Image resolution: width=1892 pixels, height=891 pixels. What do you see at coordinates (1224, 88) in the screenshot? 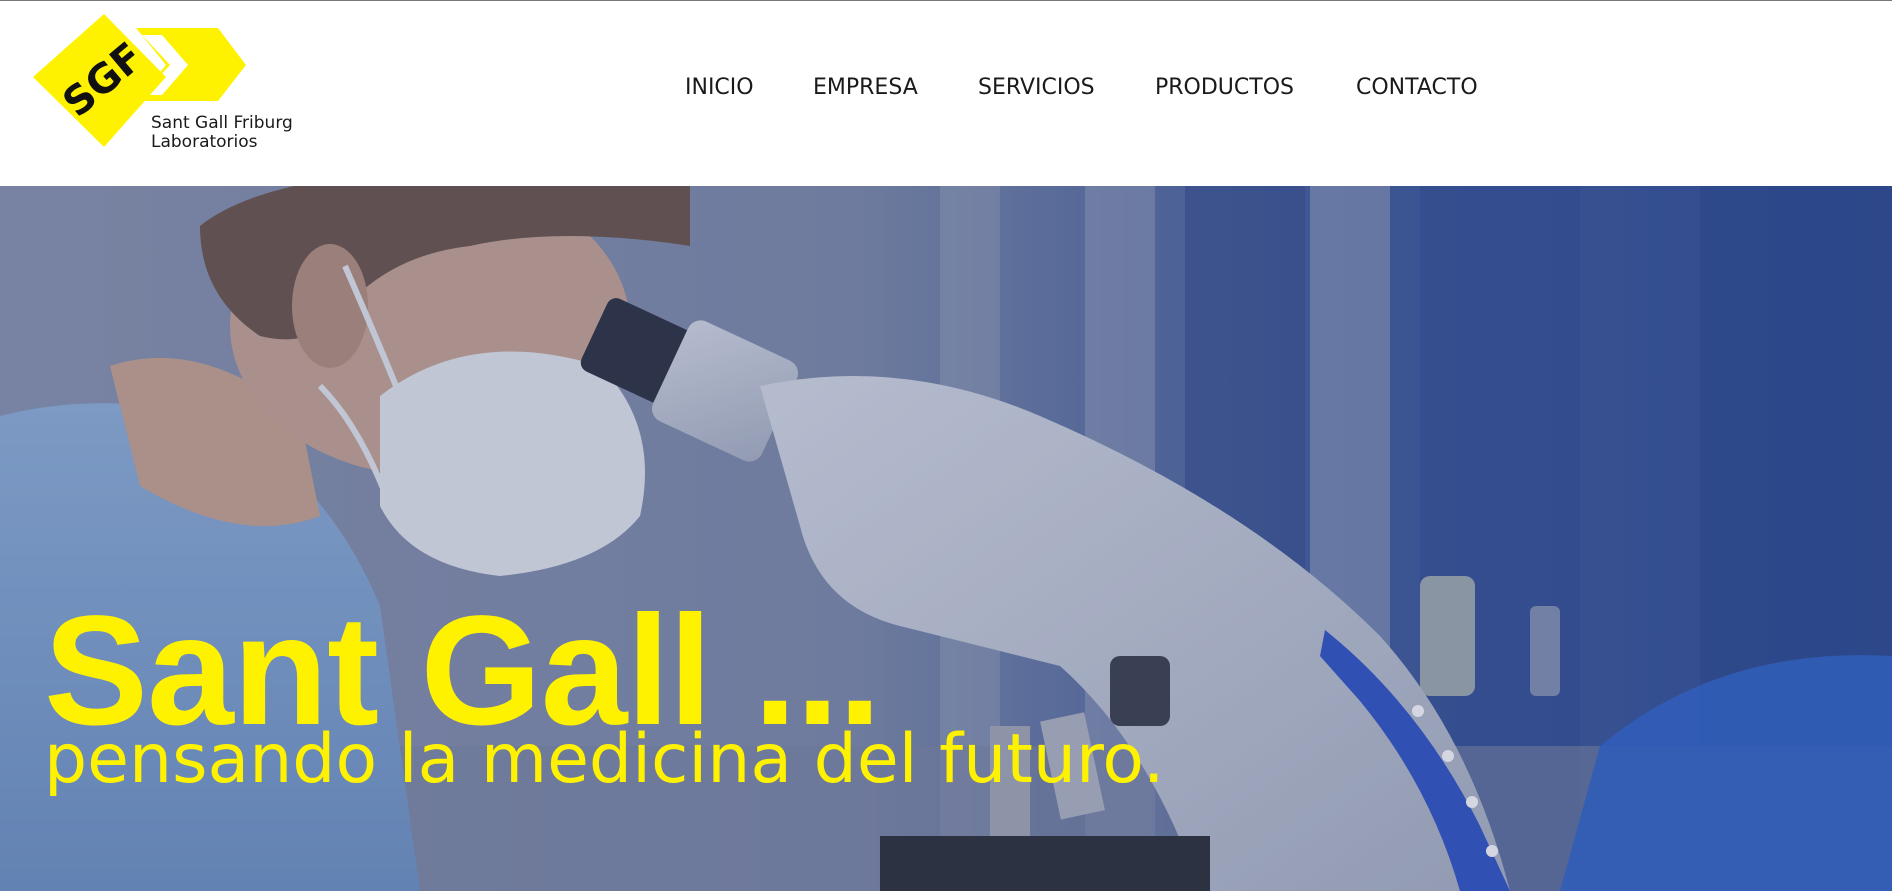
I see `nav-item-productos: PRODUCTOS` at bounding box center [1224, 88].